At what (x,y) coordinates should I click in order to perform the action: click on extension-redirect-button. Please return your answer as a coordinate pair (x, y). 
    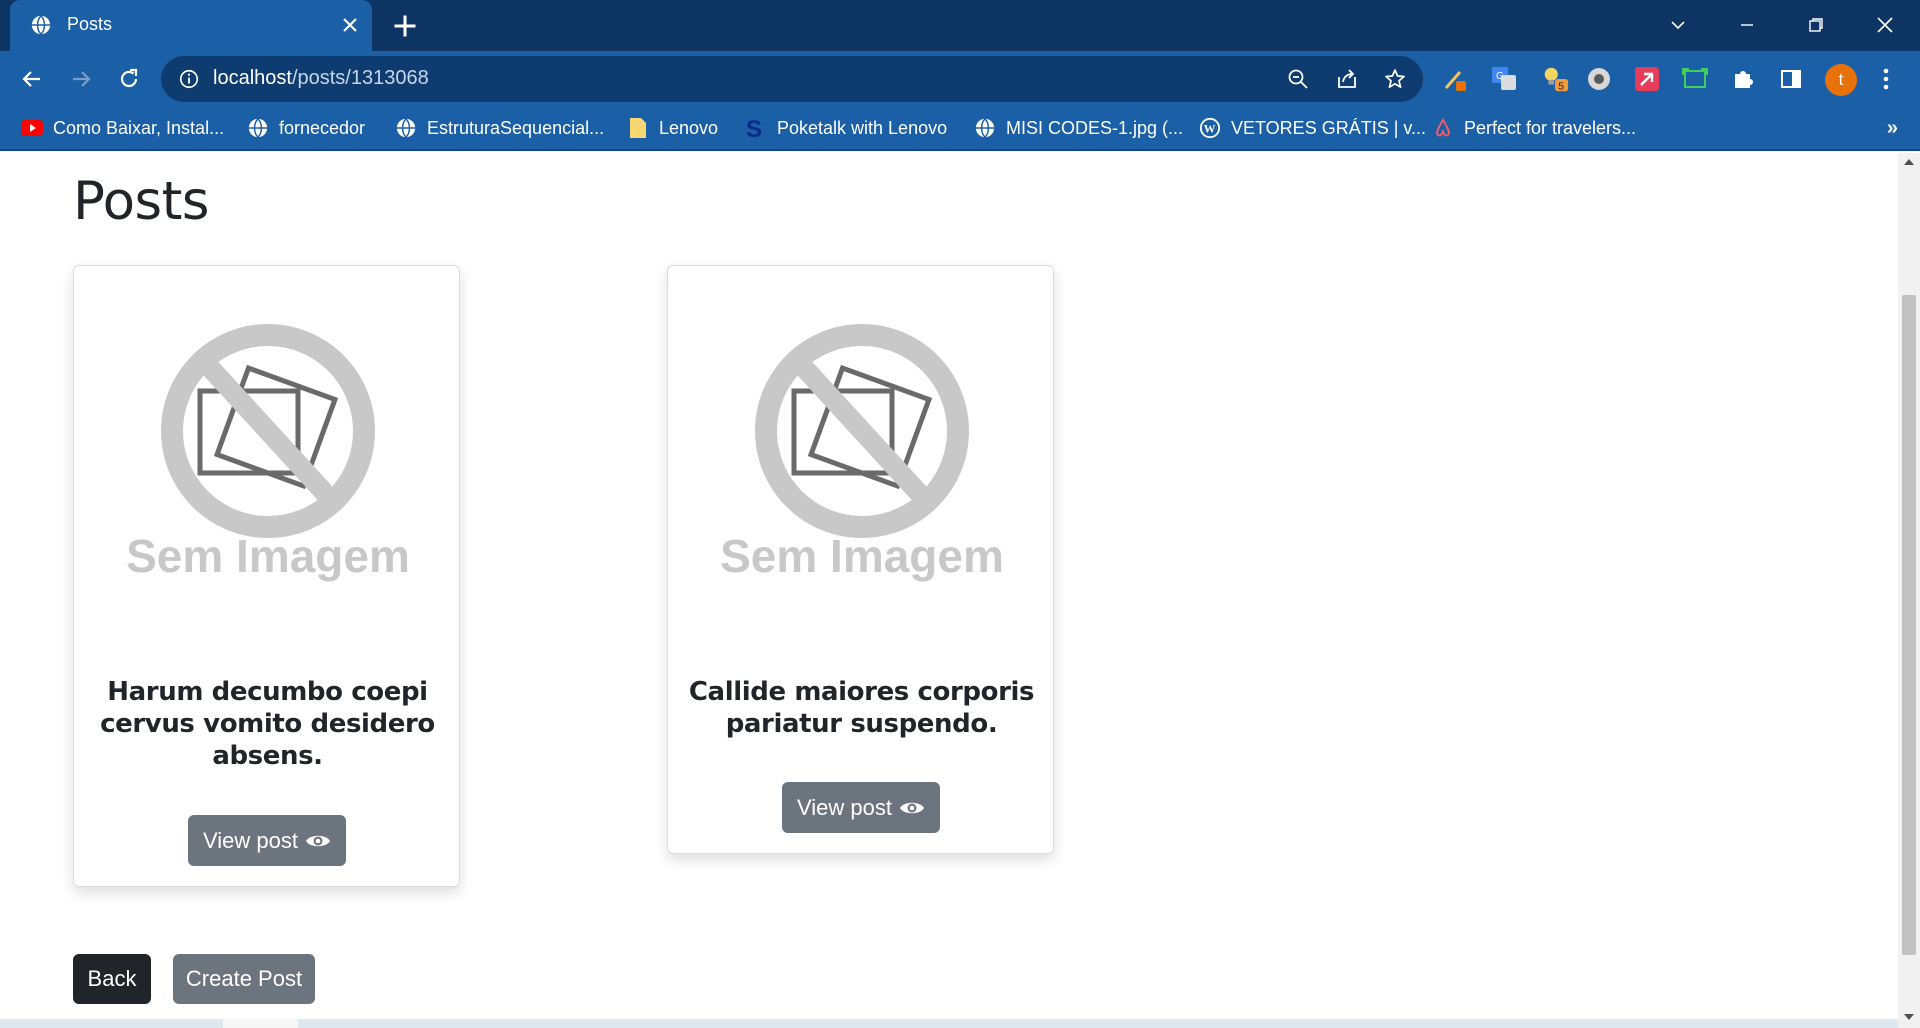
    Looking at the image, I should click on (1647, 79).